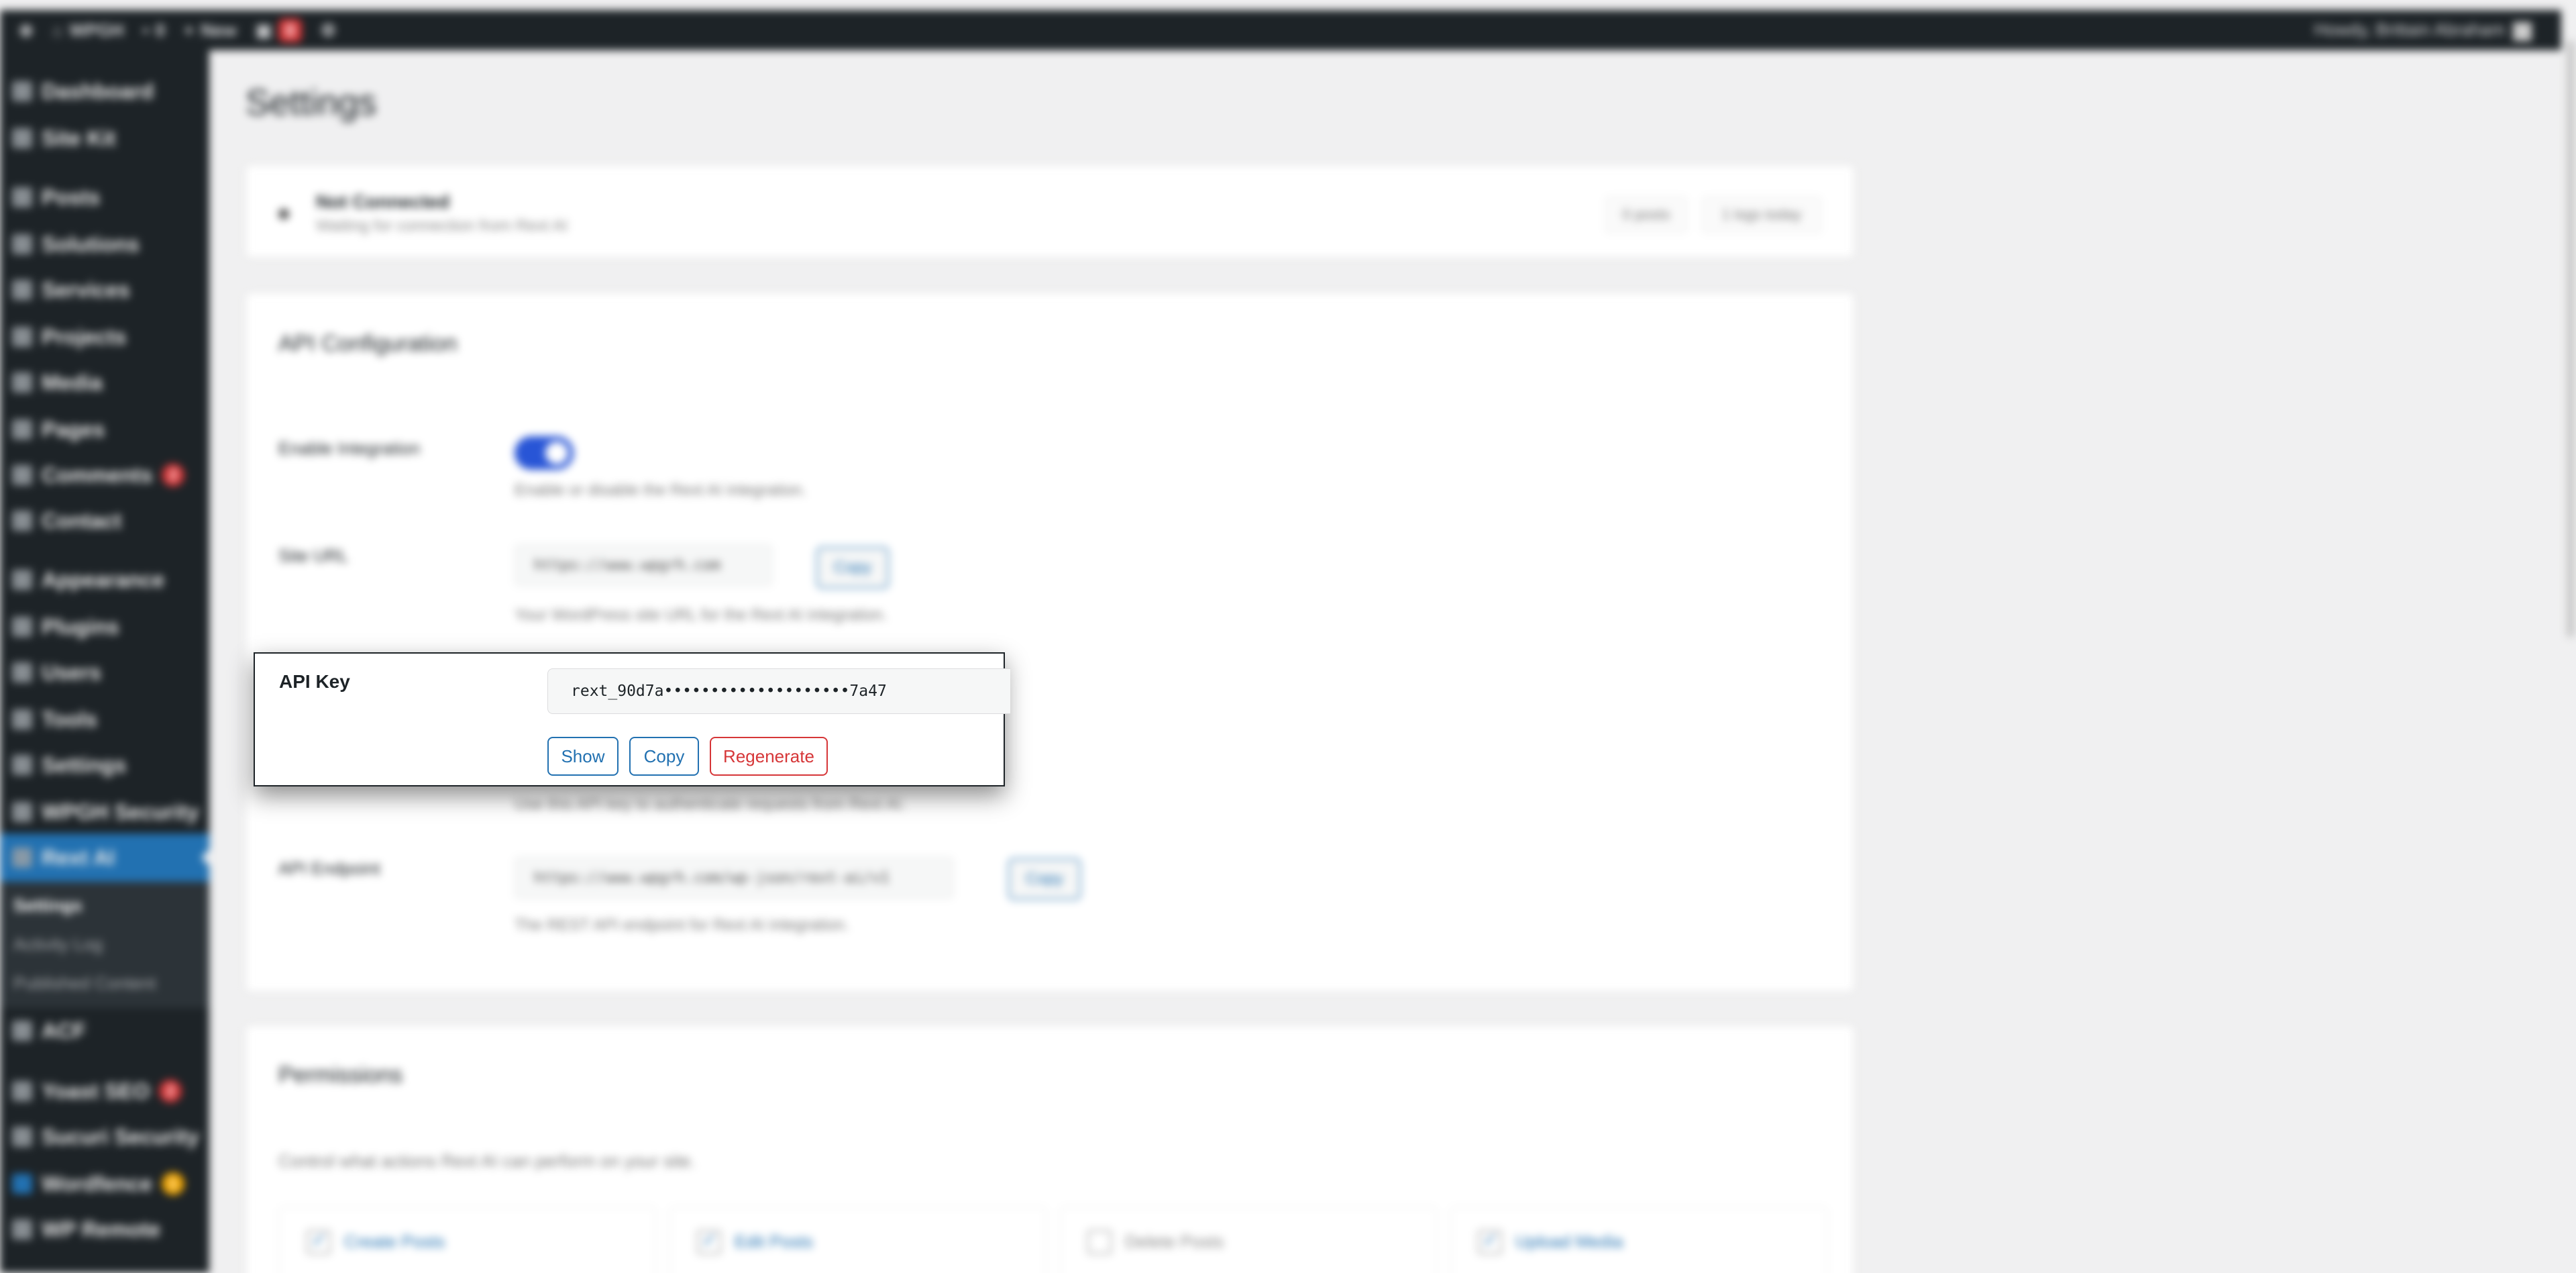 The width and height of the screenshot is (2576, 1273). Describe the element at coordinates (109, 580) in the screenshot. I see `sidebar-item-appearance: Appearance` at that location.